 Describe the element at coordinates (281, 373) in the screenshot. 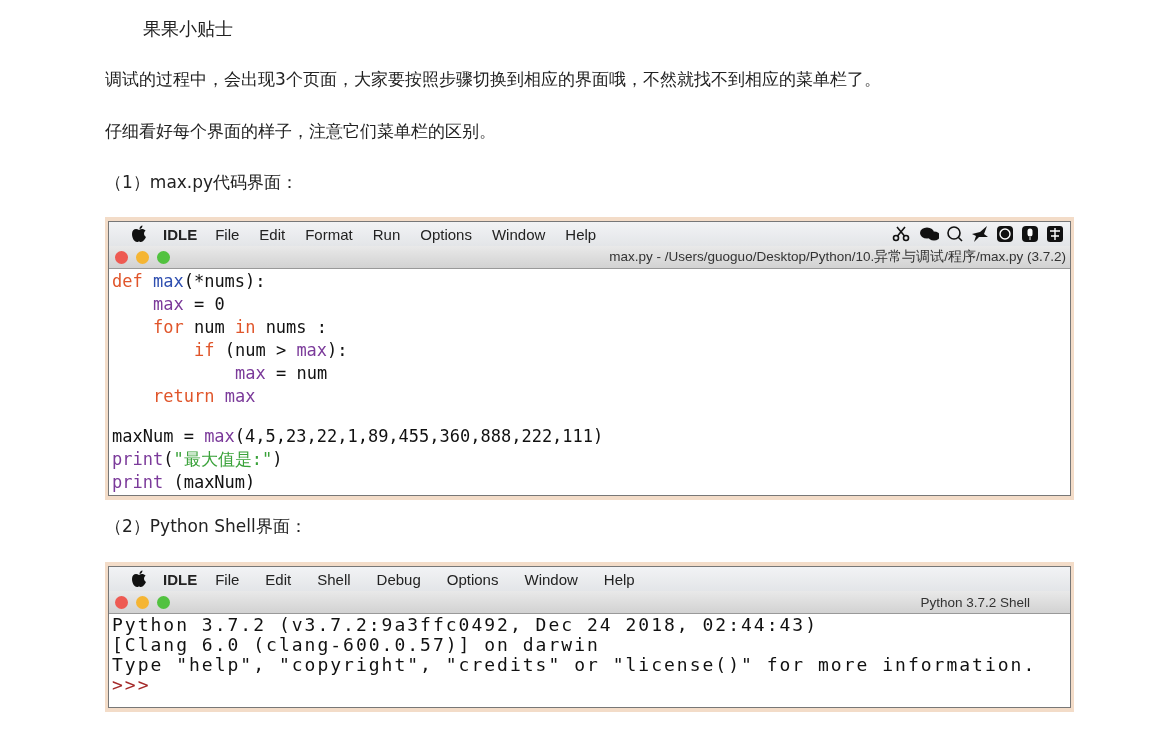

I see `code-line: max = num` at that location.